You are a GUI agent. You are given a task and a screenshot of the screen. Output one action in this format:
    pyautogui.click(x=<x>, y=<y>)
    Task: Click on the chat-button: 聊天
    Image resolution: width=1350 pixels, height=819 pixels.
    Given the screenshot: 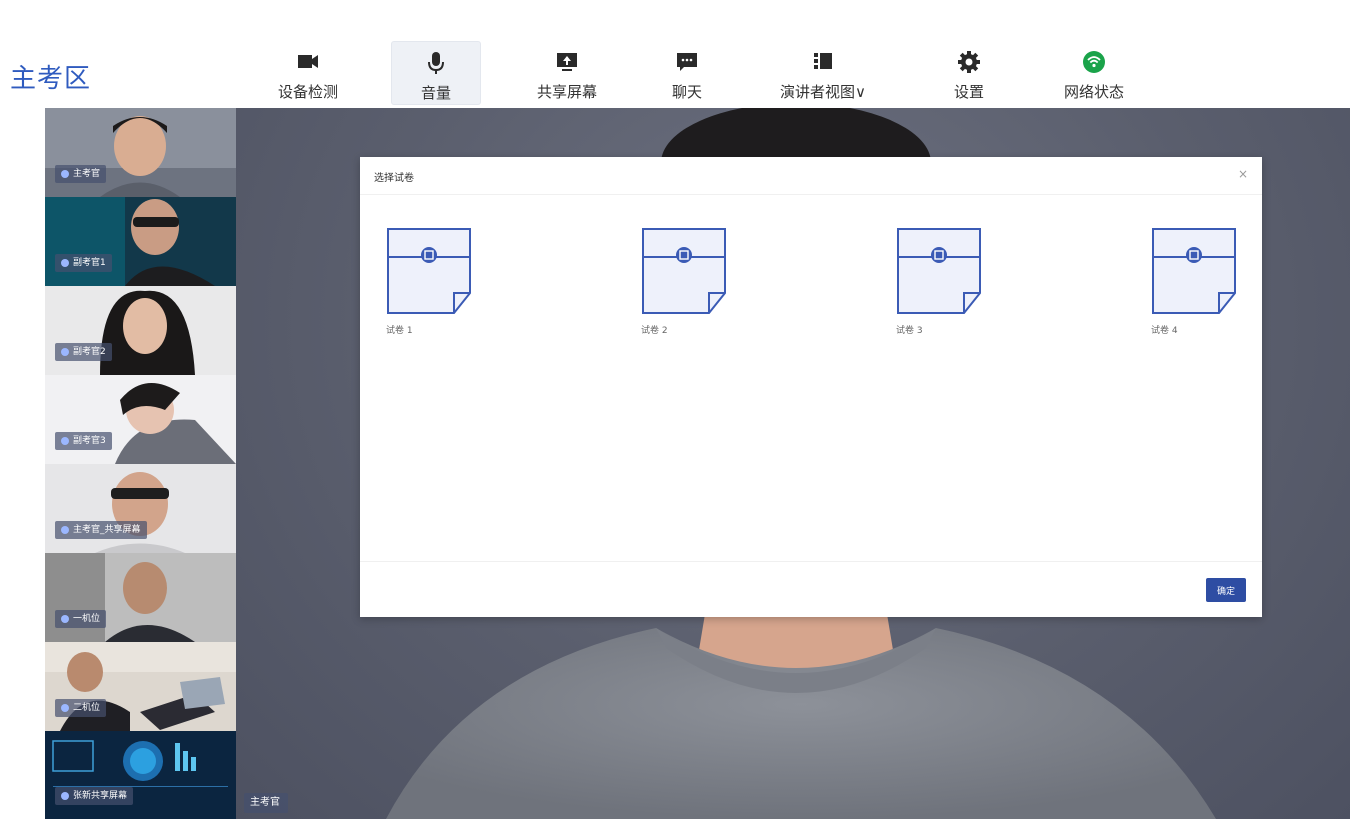 What is the action you would take?
    pyautogui.click(x=687, y=73)
    